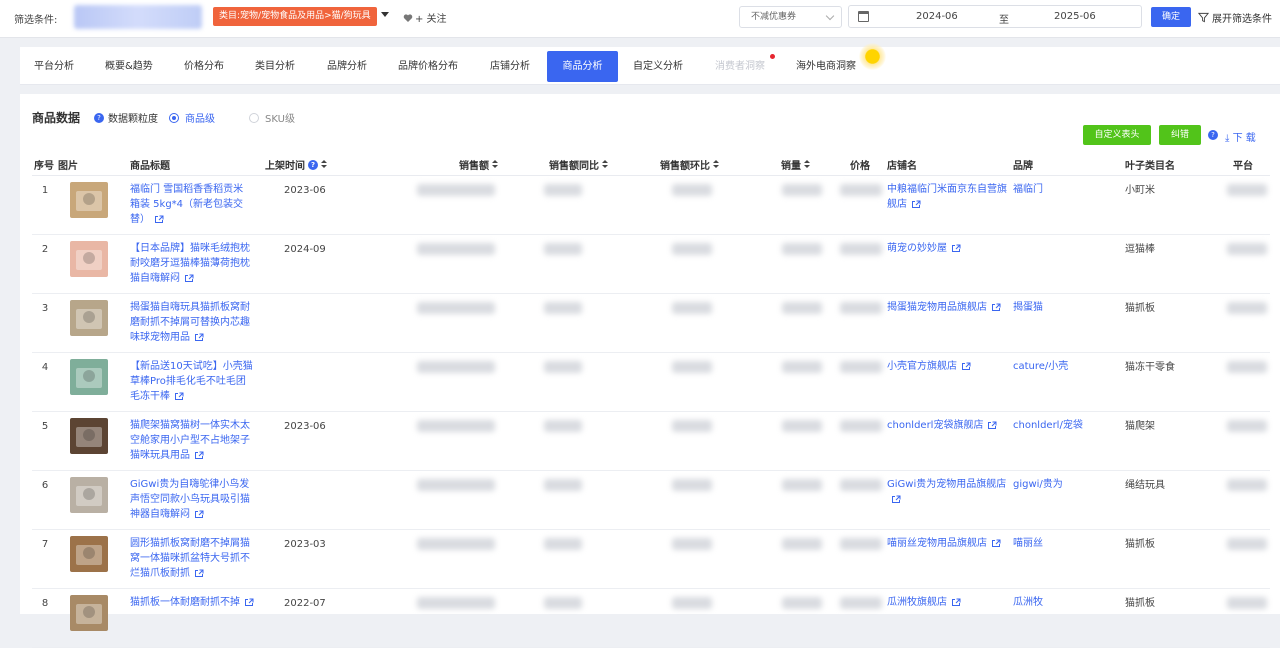  I want to click on tab-consumer-insight: 消费者洞察, so click(741, 66).